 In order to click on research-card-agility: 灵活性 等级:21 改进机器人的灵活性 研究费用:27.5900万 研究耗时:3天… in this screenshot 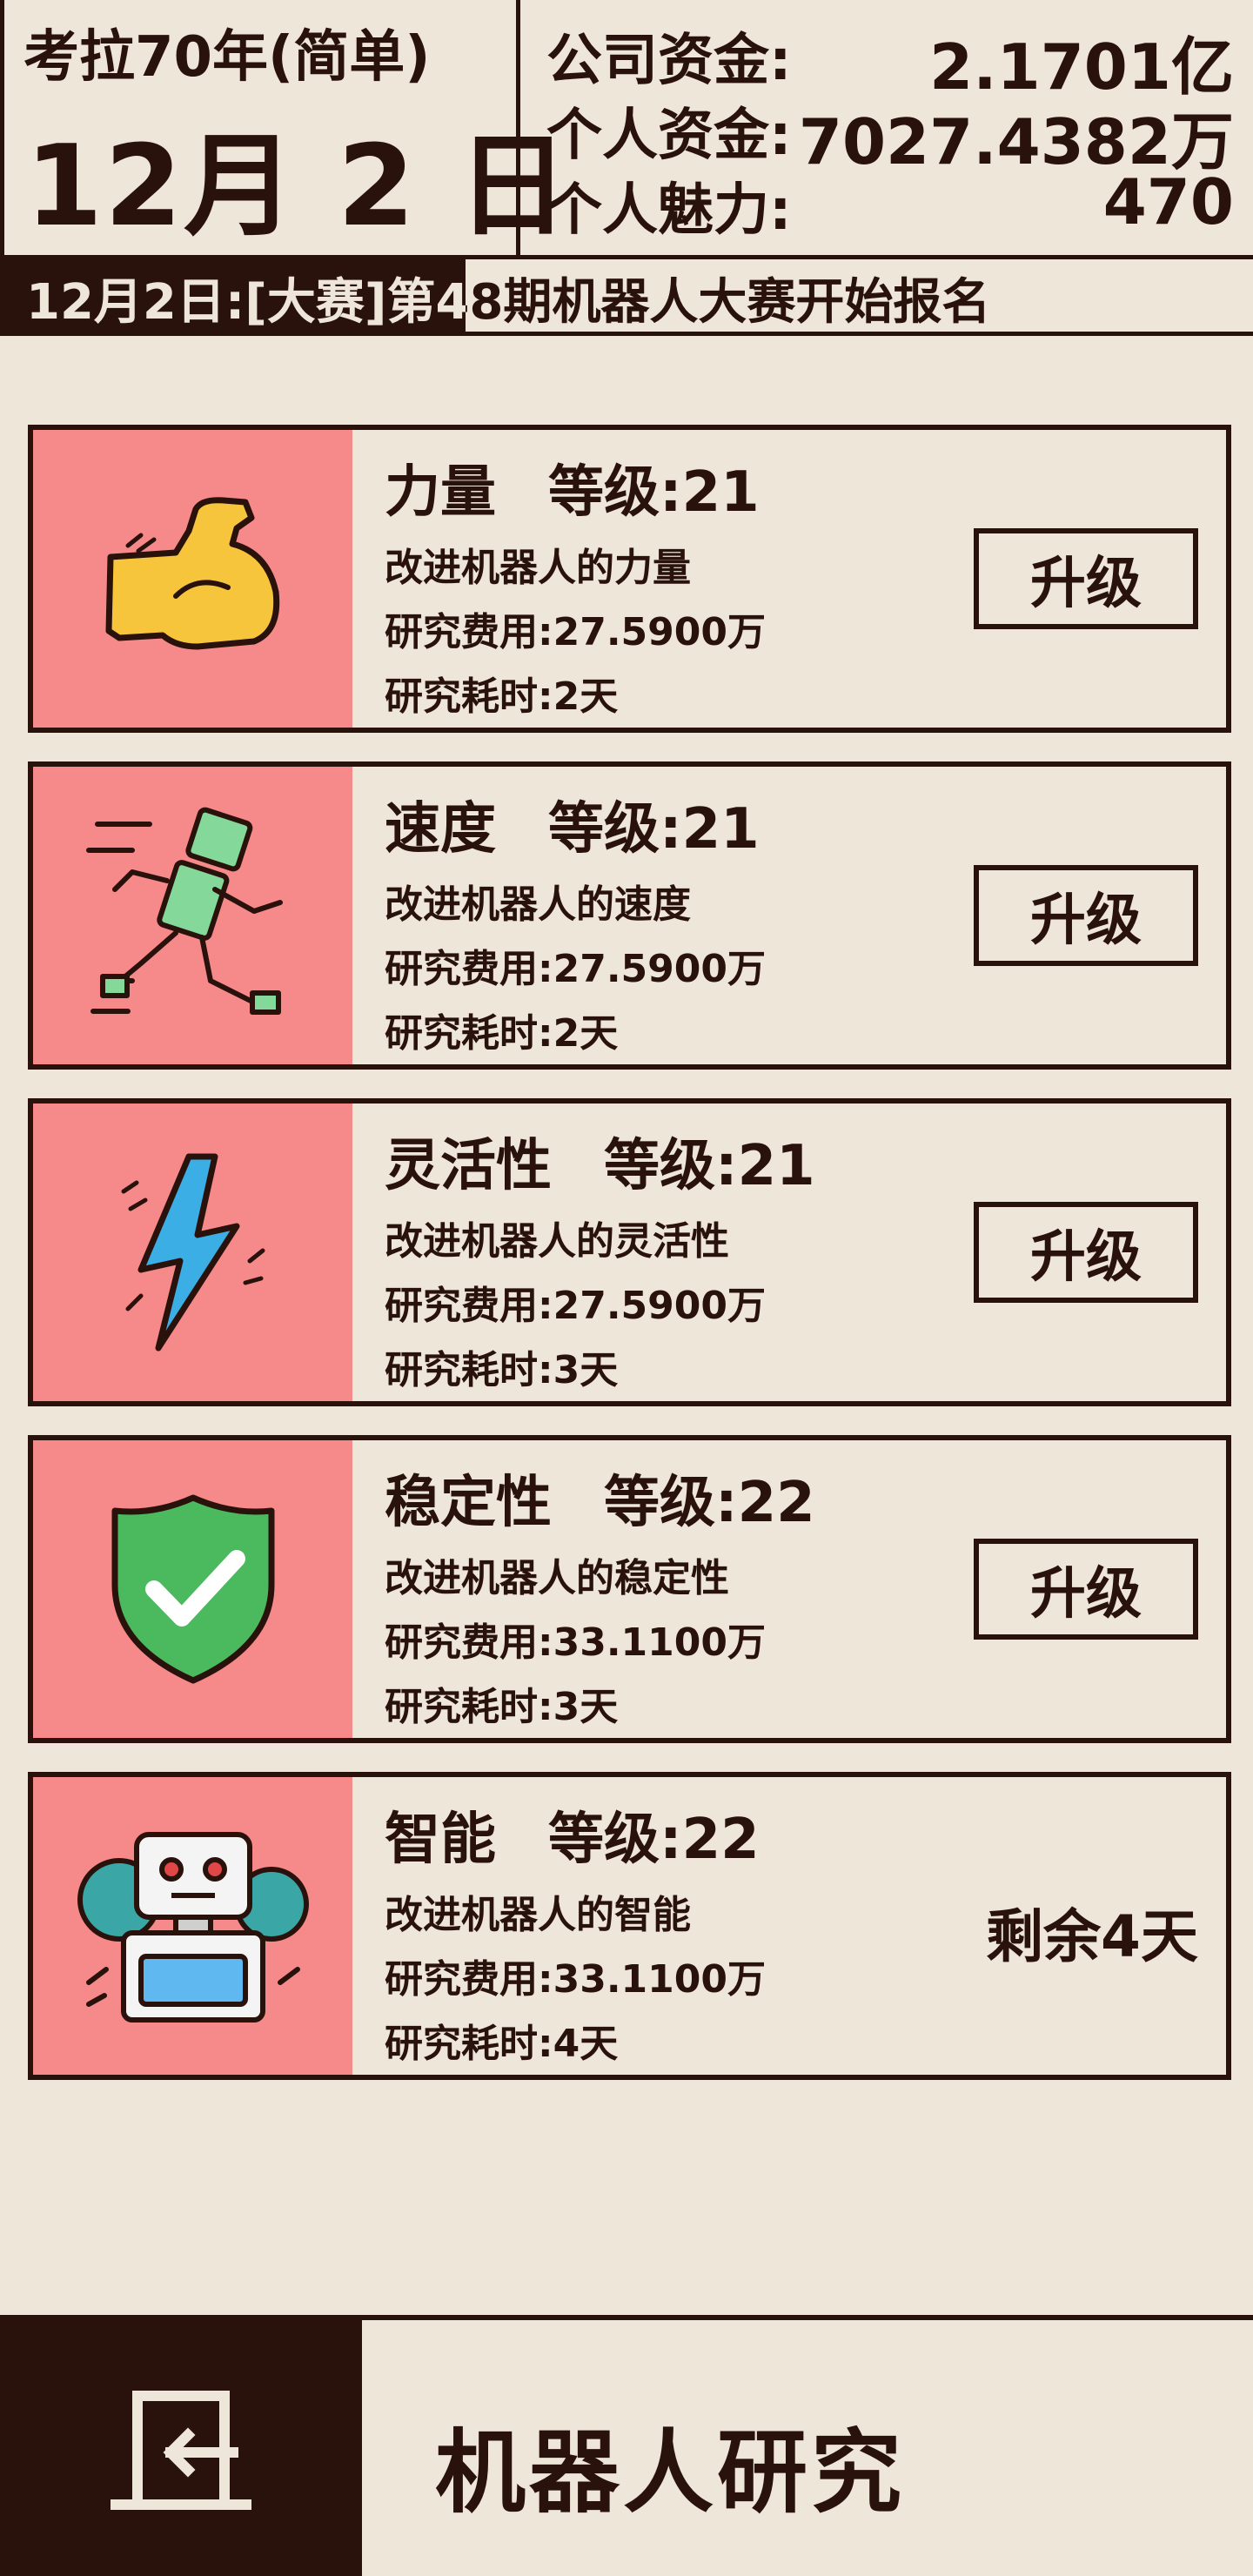, I will do `click(629, 1252)`.